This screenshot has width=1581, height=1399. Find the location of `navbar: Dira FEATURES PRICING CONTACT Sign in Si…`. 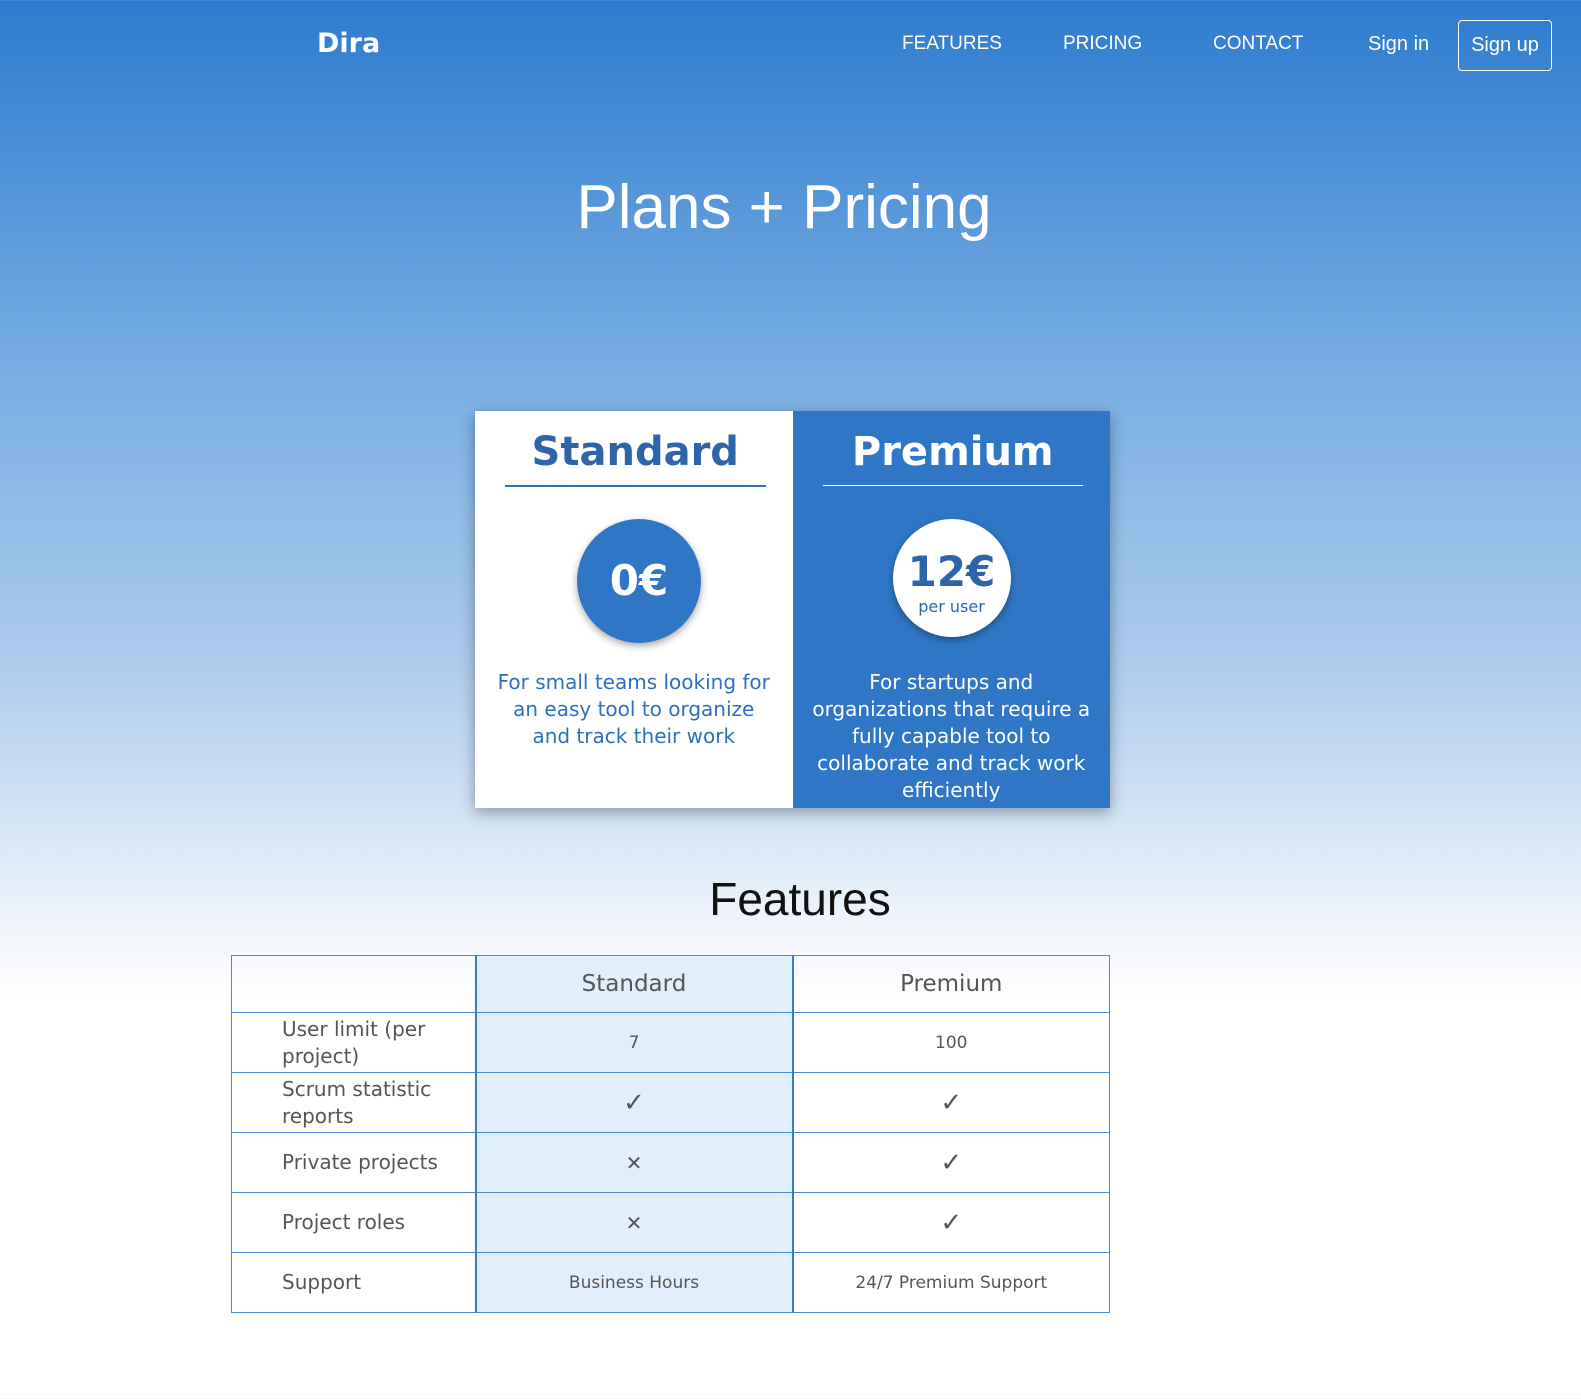

navbar: Dira FEATURES PRICING CONTACT Sign in Si… is located at coordinates (790, 44).